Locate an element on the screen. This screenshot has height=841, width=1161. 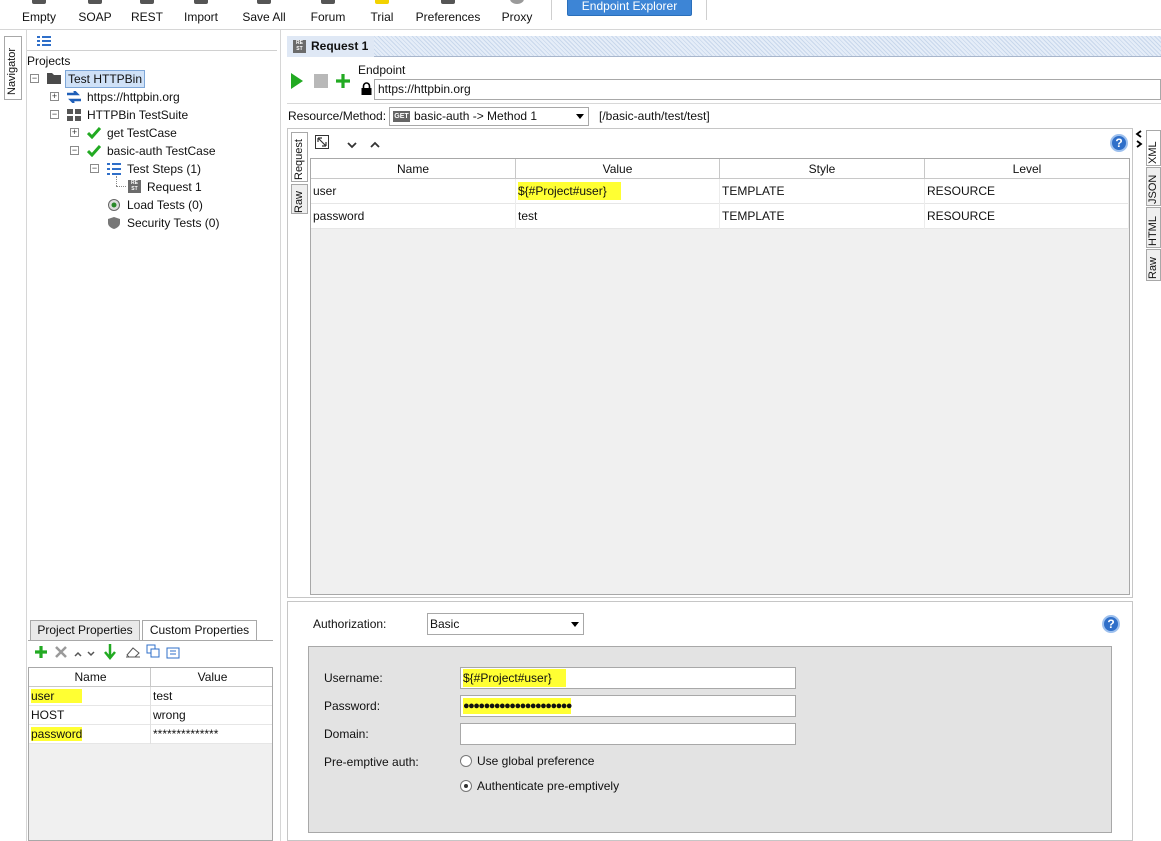
interface-icon is located at coordinates (74, 97).